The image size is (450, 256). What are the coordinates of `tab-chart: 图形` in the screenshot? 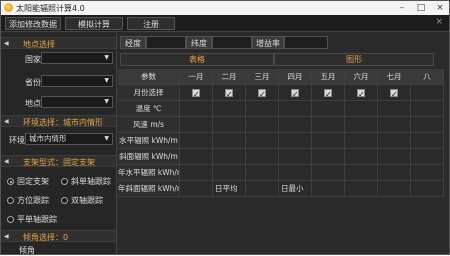 It's located at (354, 59).